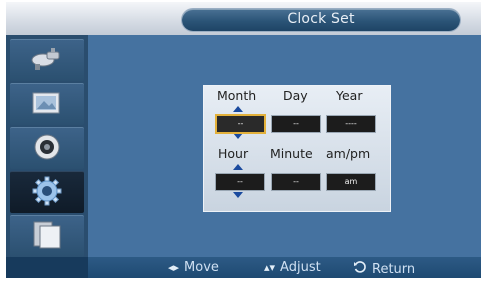 The width and height of the screenshot is (484, 281). What do you see at coordinates (233, 153) in the screenshot?
I see `hour-label: Hour` at bounding box center [233, 153].